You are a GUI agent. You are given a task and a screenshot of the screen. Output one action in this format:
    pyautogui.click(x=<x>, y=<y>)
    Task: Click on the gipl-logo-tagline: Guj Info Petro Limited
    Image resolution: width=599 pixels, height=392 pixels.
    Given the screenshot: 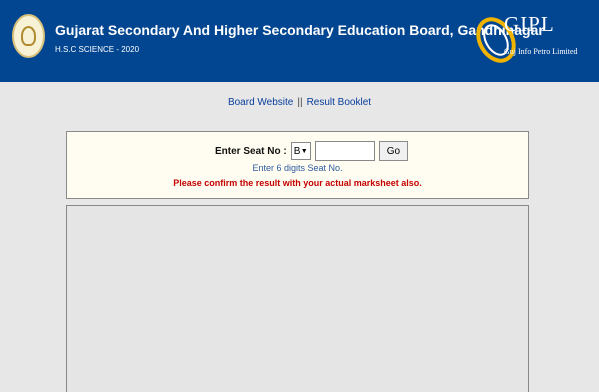 What is the action you would take?
    pyautogui.click(x=541, y=51)
    